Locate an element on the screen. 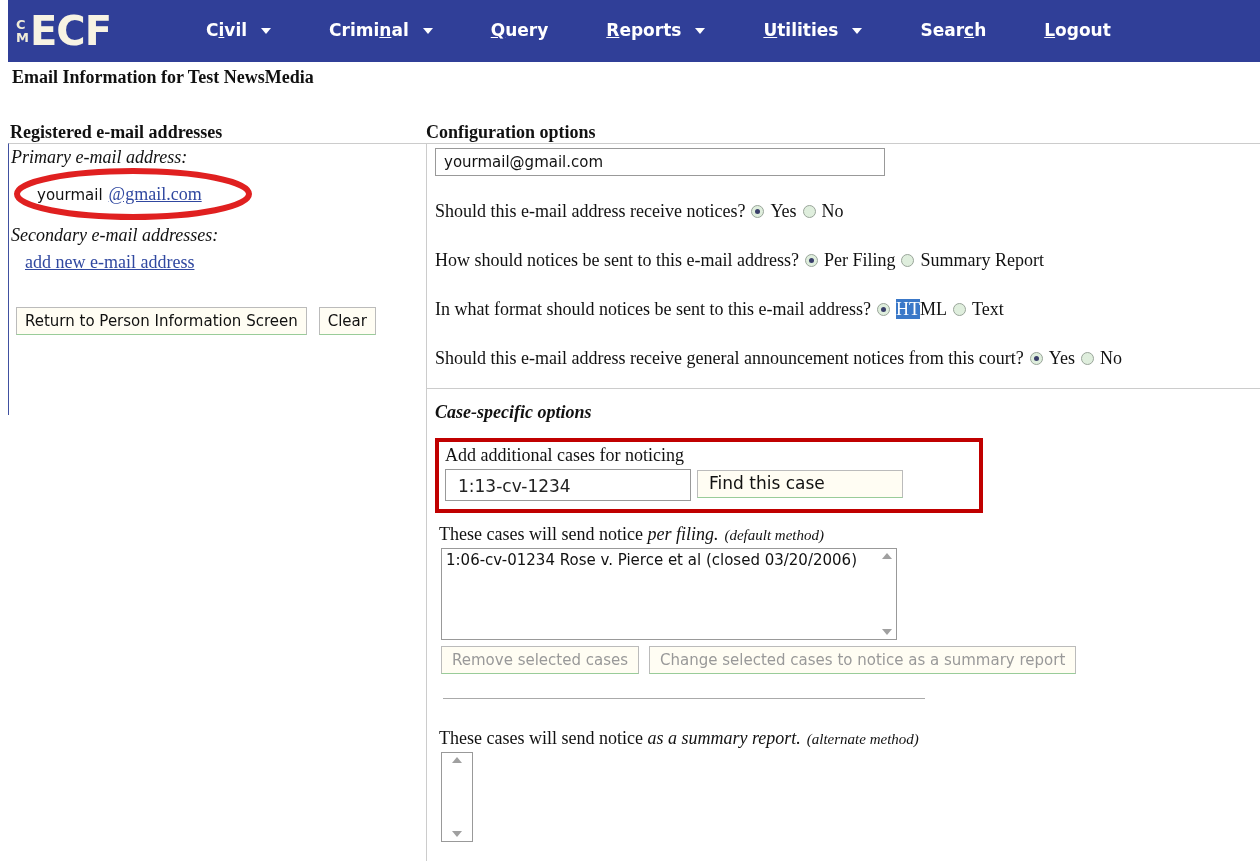  field-label: Add additional cases for noticing is located at coordinates (565, 455).